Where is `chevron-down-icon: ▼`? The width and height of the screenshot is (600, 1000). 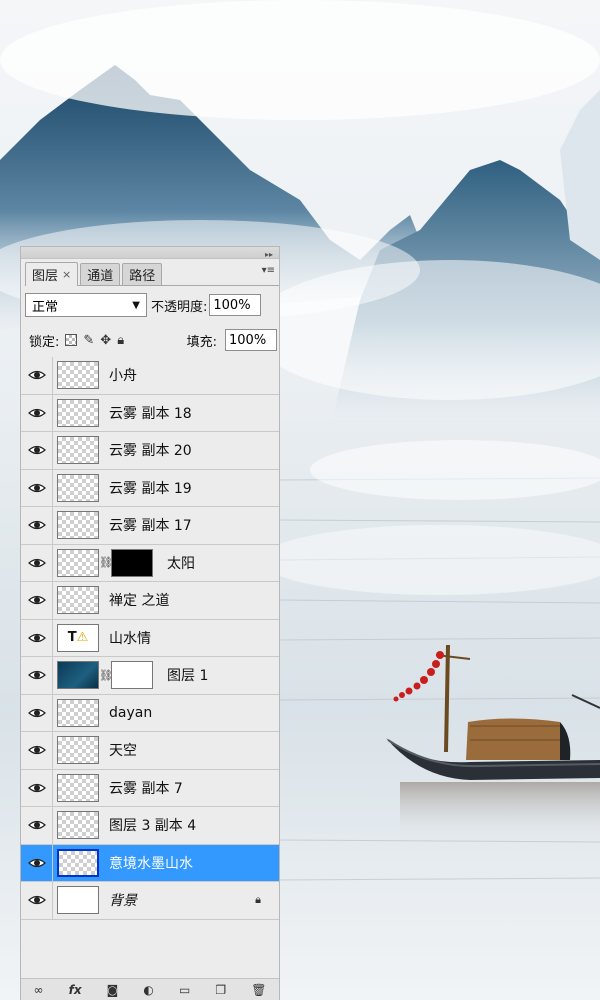
chevron-down-icon: ▼ is located at coordinates (136, 305).